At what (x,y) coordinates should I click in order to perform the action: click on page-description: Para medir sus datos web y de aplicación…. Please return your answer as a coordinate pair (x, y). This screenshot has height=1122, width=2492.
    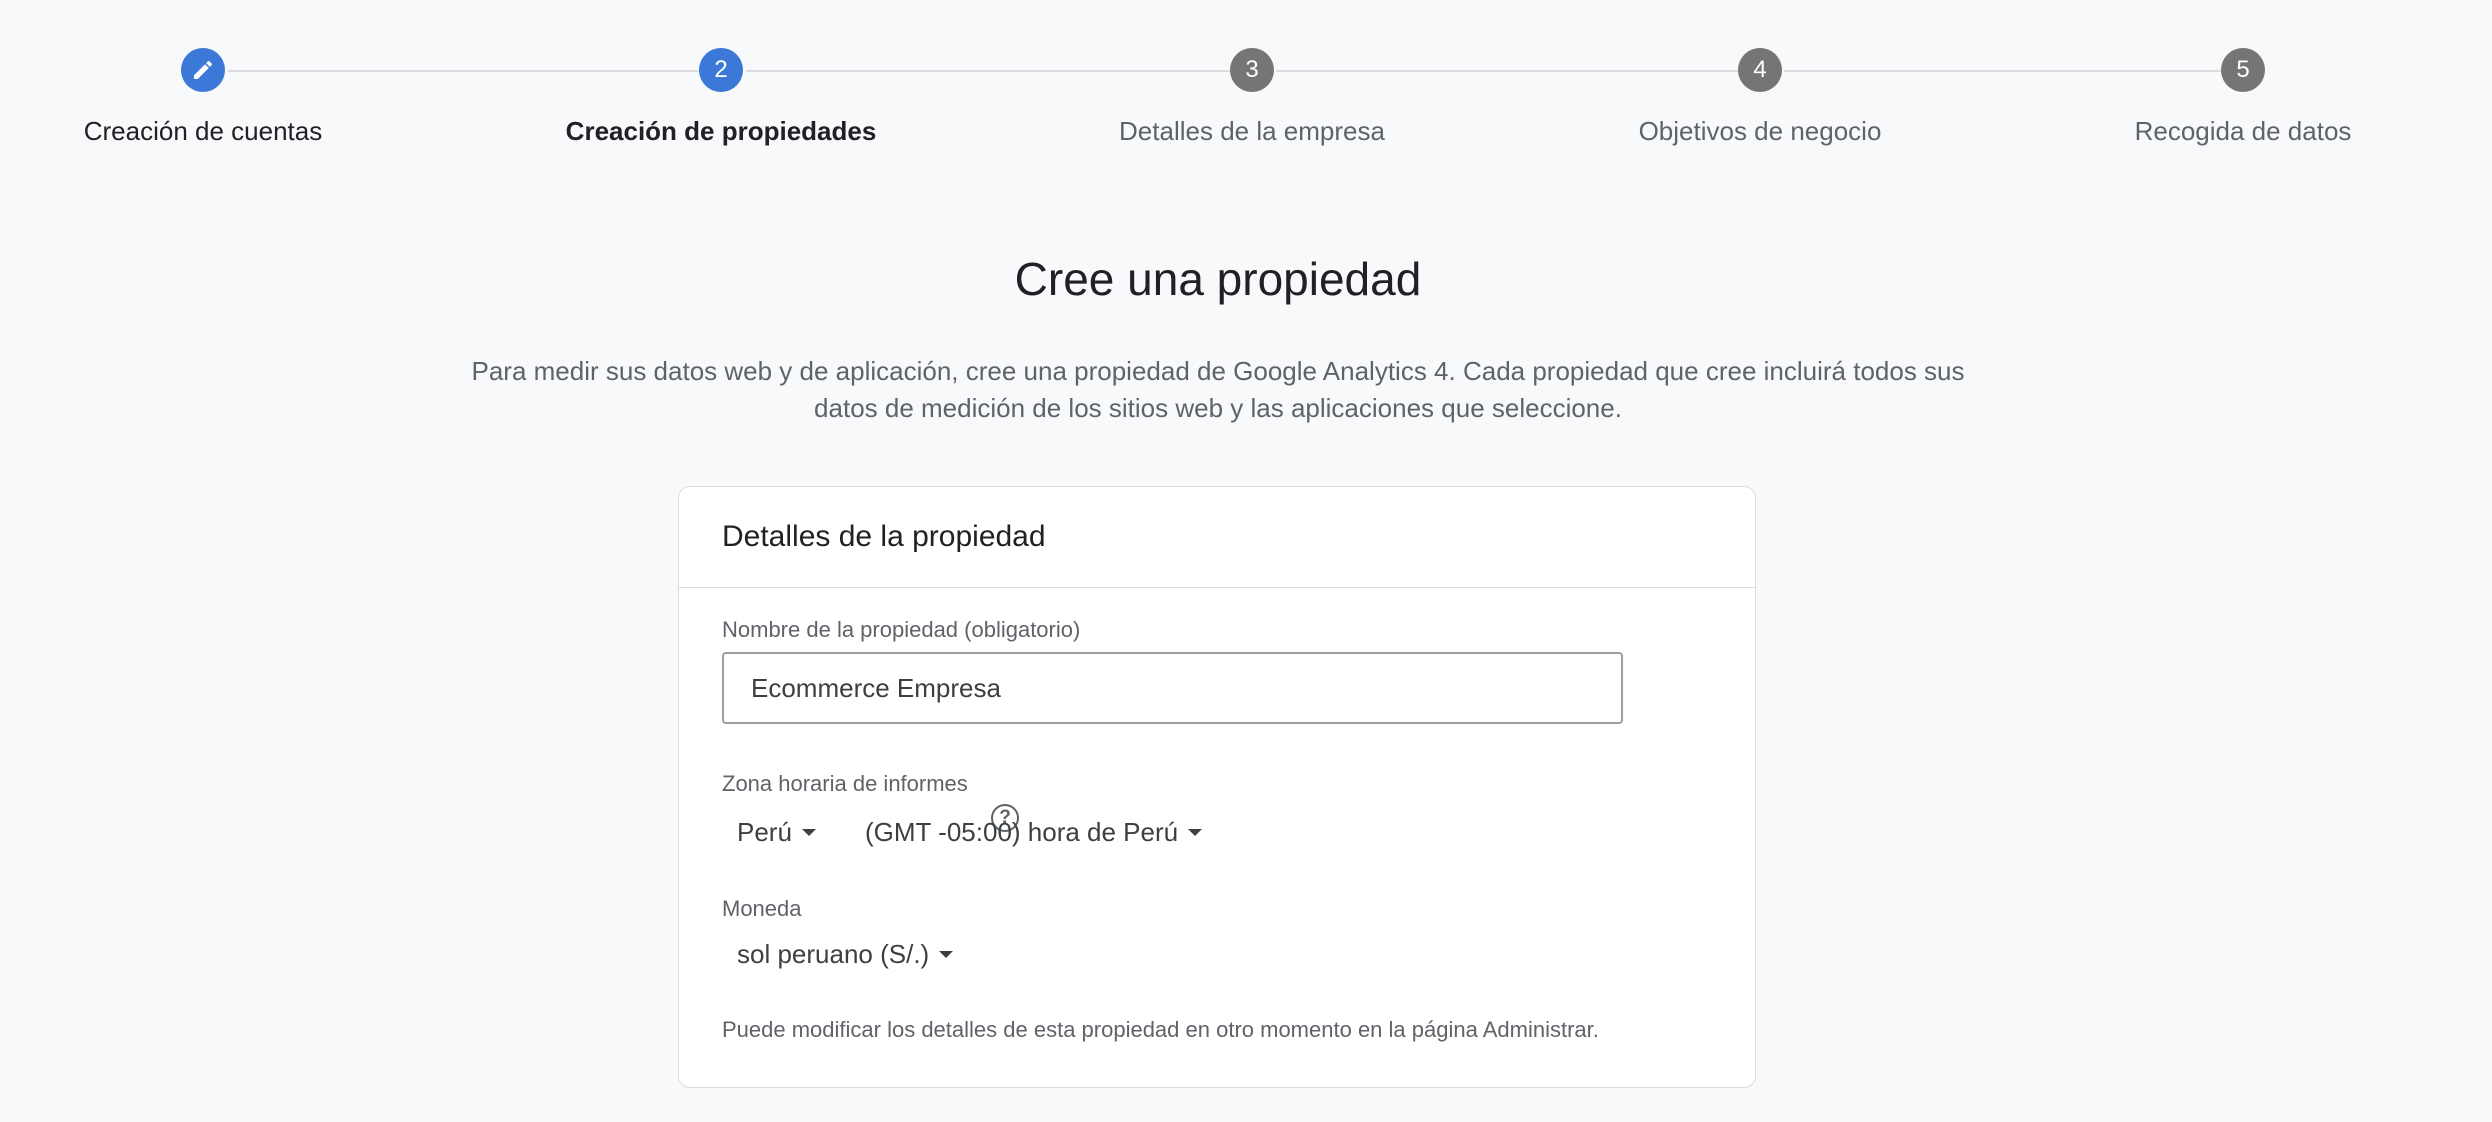
    Looking at the image, I should click on (1218, 389).